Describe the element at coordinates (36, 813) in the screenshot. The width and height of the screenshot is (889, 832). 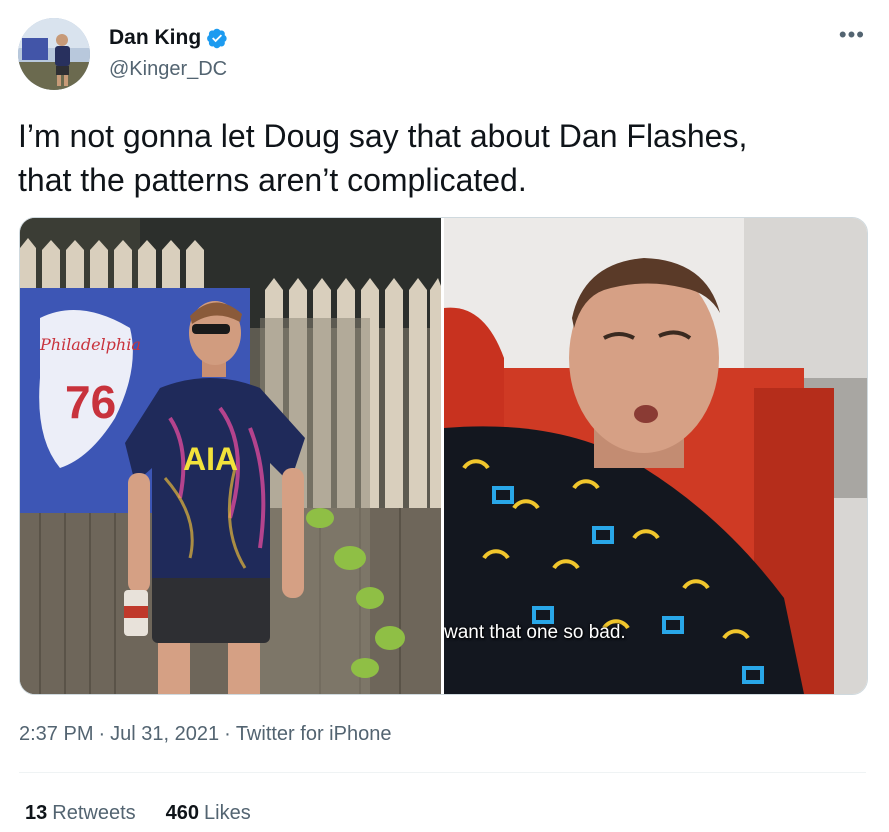
I see `retweets-count: 13` at that location.